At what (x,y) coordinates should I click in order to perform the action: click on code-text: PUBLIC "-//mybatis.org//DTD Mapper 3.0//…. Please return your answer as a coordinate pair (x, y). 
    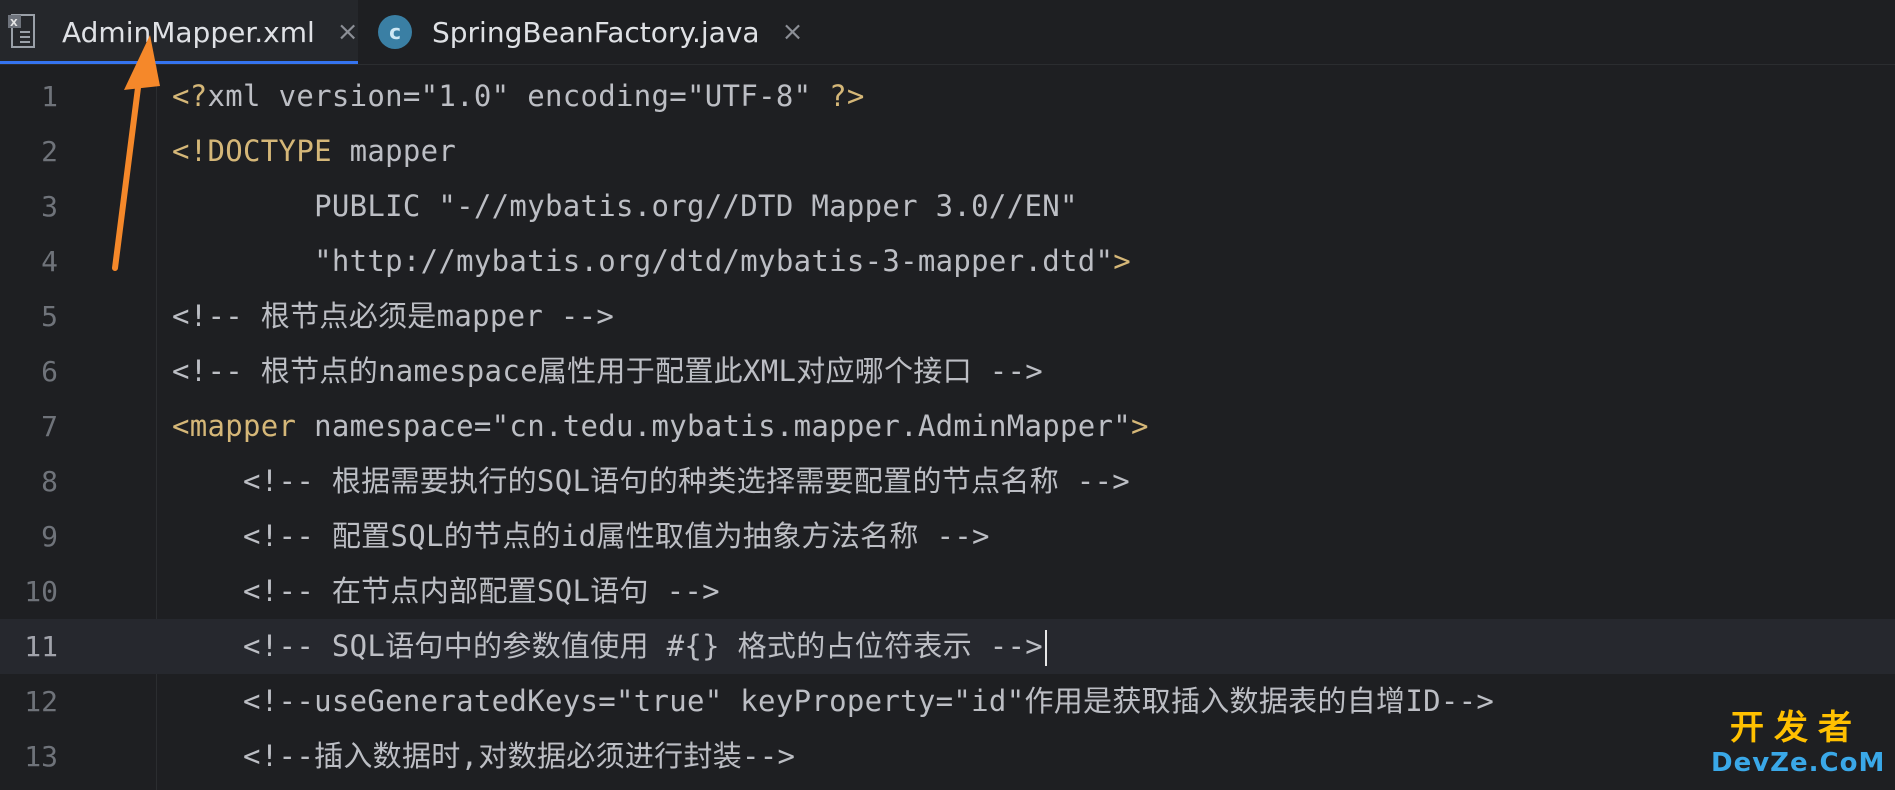
    Looking at the image, I should click on (625, 206).